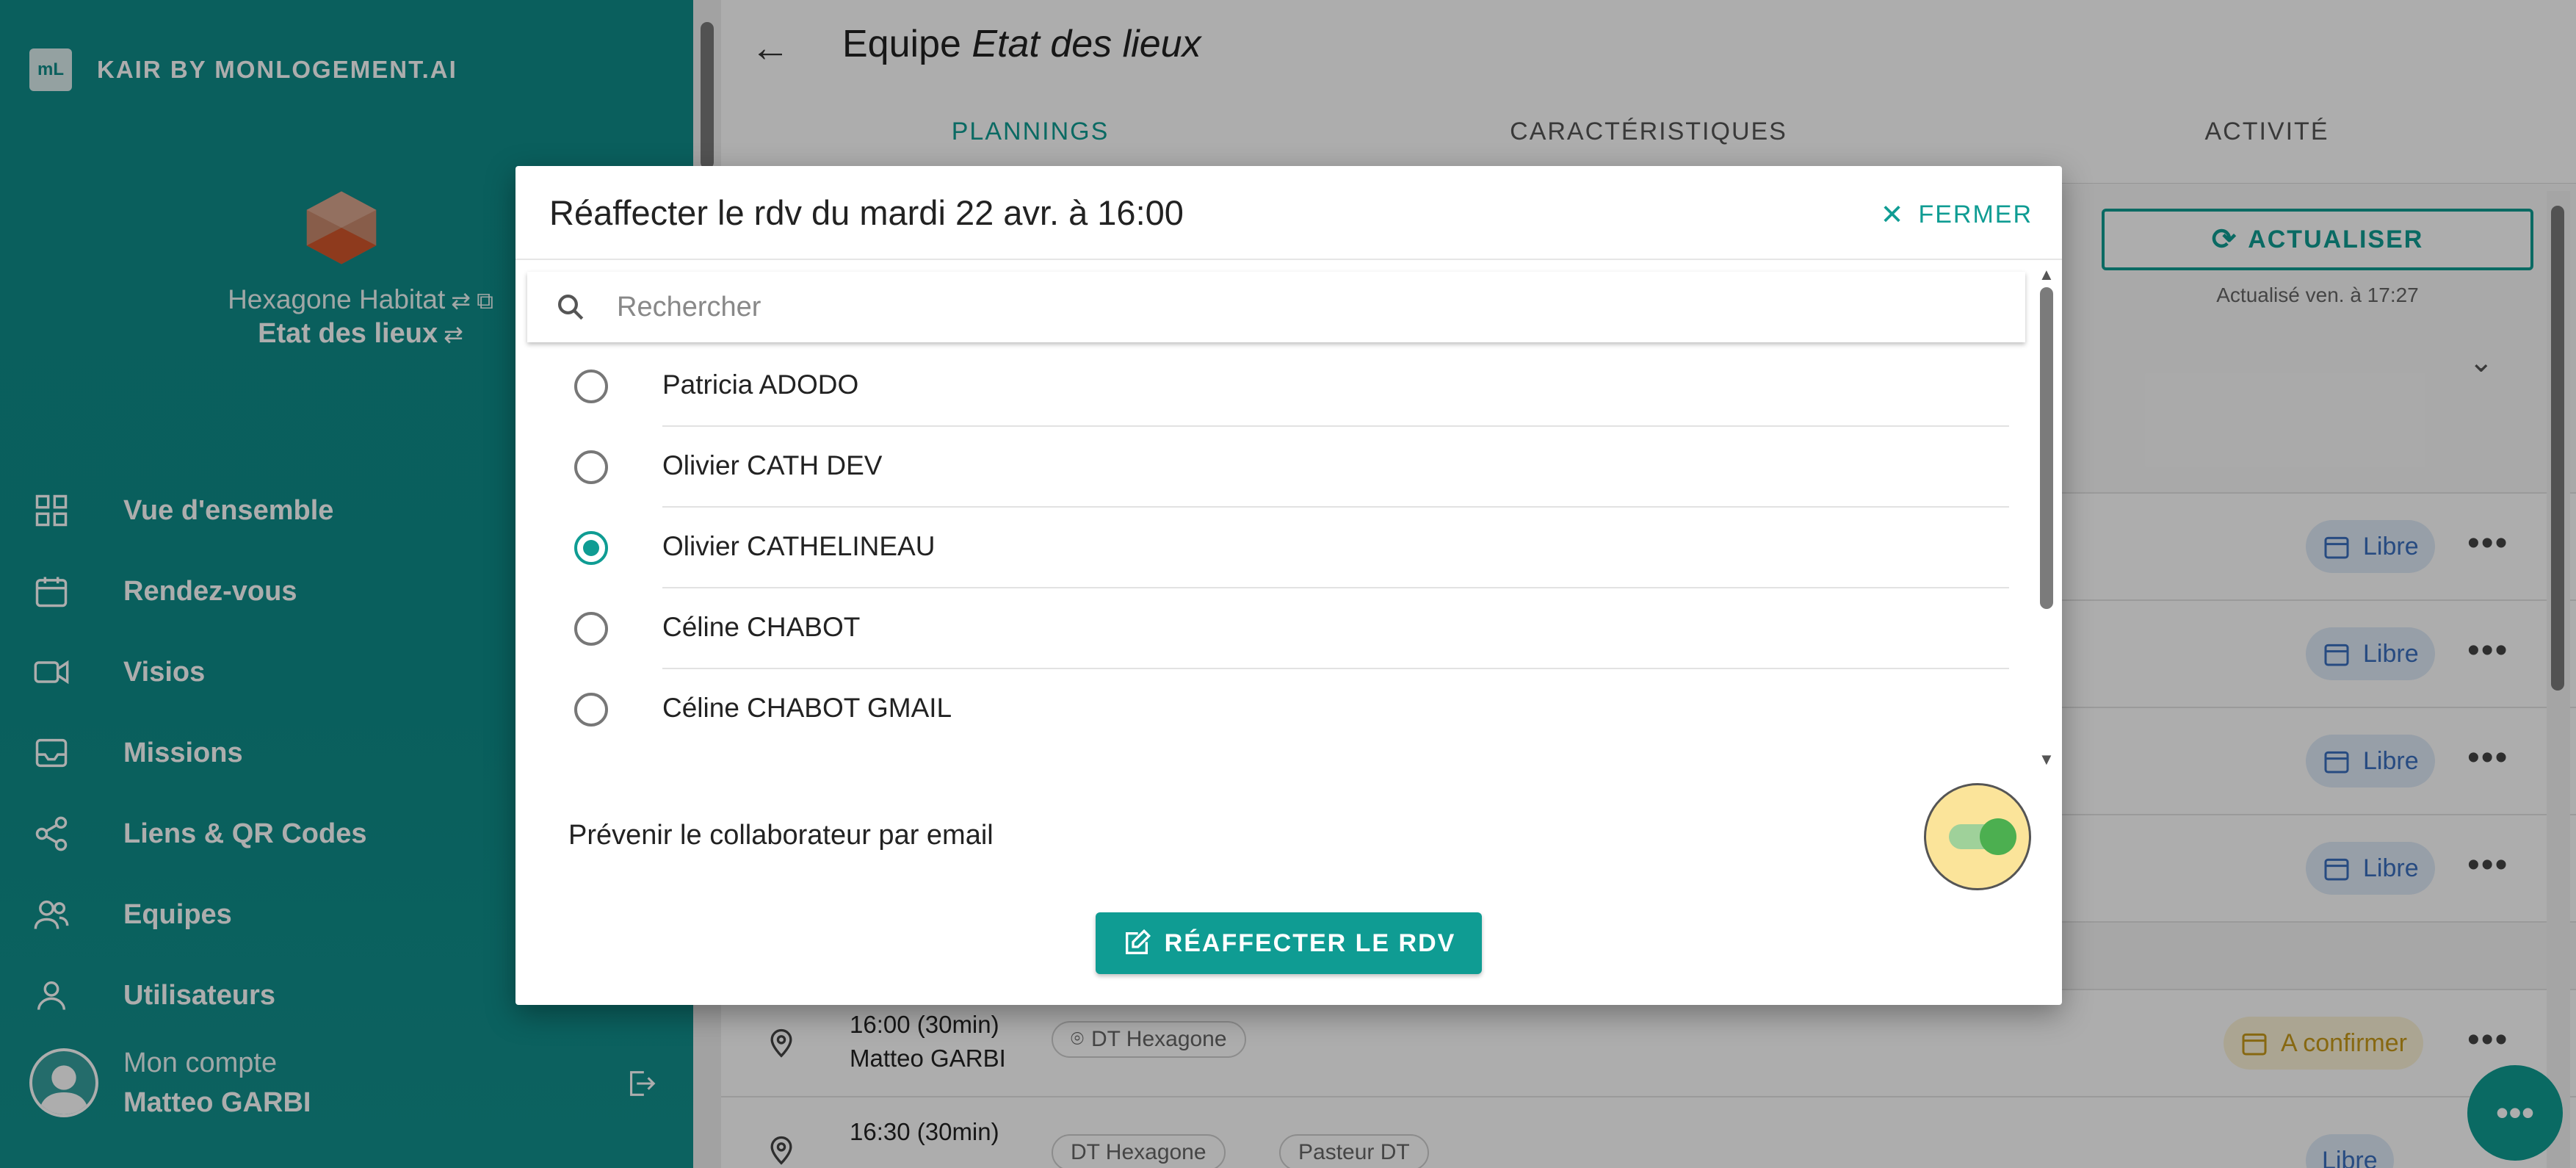 This screenshot has height=1168, width=2576. What do you see at coordinates (1893, 215) in the screenshot?
I see `close-icon: ✕` at bounding box center [1893, 215].